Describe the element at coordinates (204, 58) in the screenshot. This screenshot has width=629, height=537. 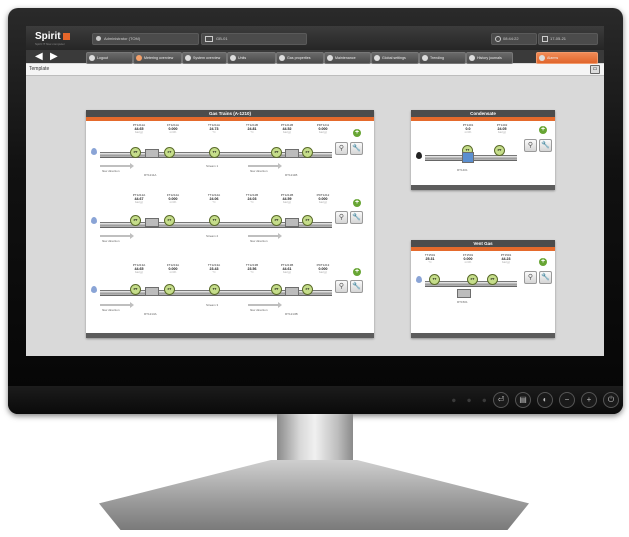
I see `tab-system-overview: System overview` at that location.